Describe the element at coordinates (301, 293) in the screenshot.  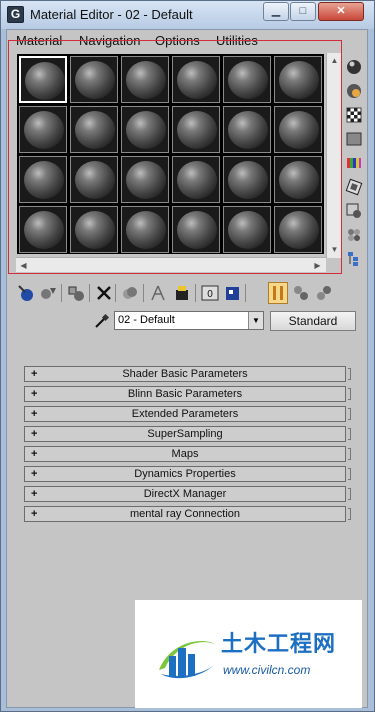
I see `go-to-parent-button` at that location.